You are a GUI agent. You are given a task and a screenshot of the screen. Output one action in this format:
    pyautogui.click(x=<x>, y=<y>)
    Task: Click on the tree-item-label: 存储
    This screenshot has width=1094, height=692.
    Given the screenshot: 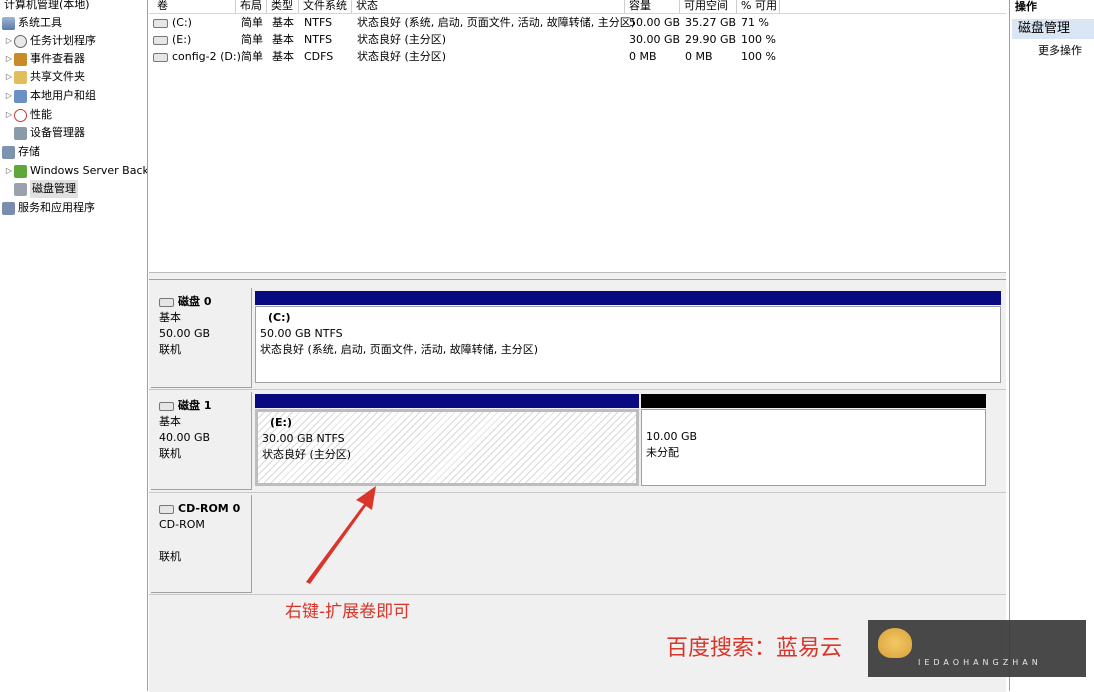 What is the action you would take?
    pyautogui.click(x=29, y=151)
    